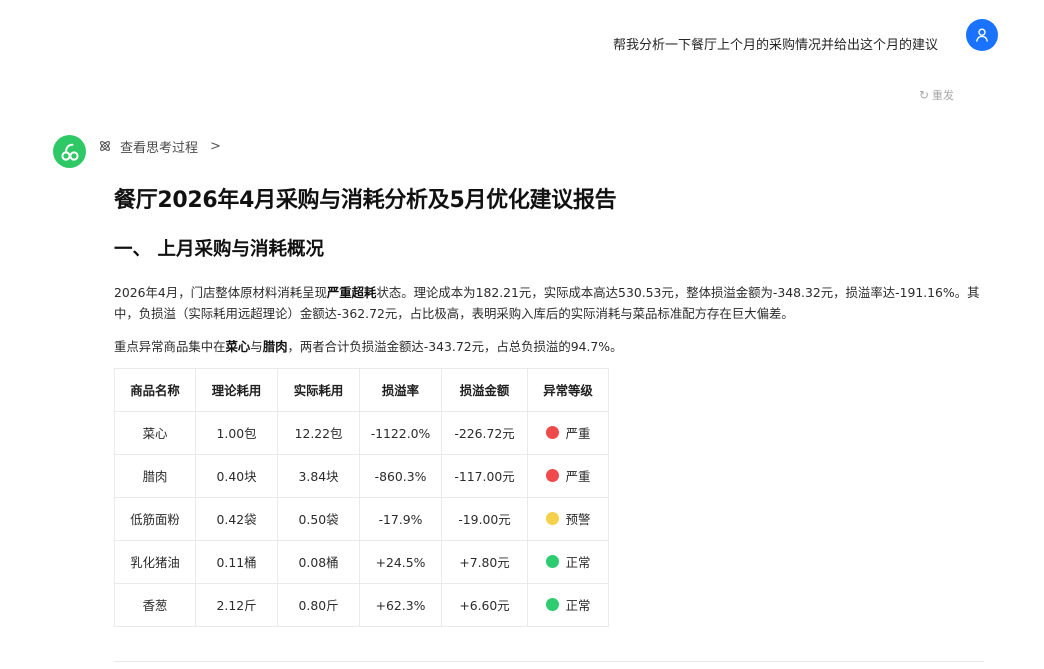  What do you see at coordinates (484, 390) in the screenshot?
I see `column-header: 损溢金额` at bounding box center [484, 390].